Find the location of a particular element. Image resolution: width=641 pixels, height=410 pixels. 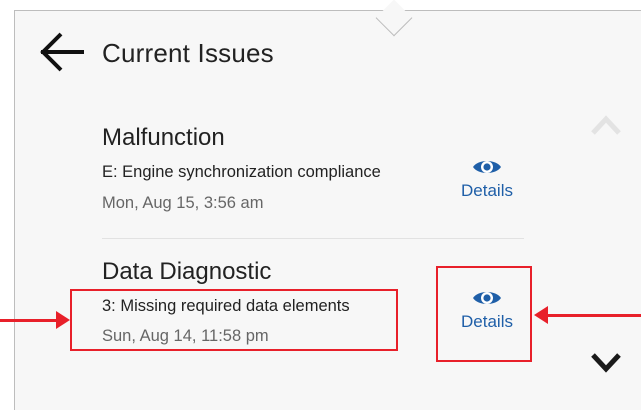

scroll-down-button is located at coordinates (606, 363).